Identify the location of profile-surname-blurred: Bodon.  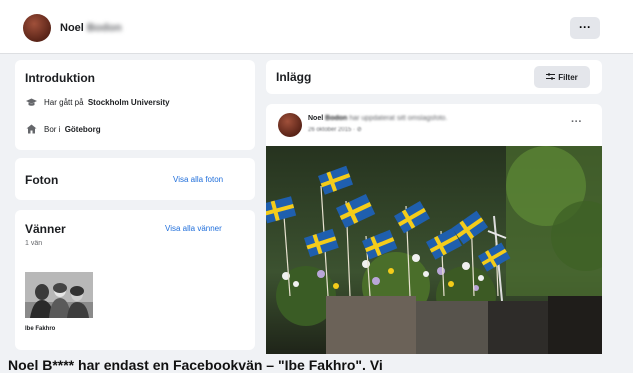
(104, 28).